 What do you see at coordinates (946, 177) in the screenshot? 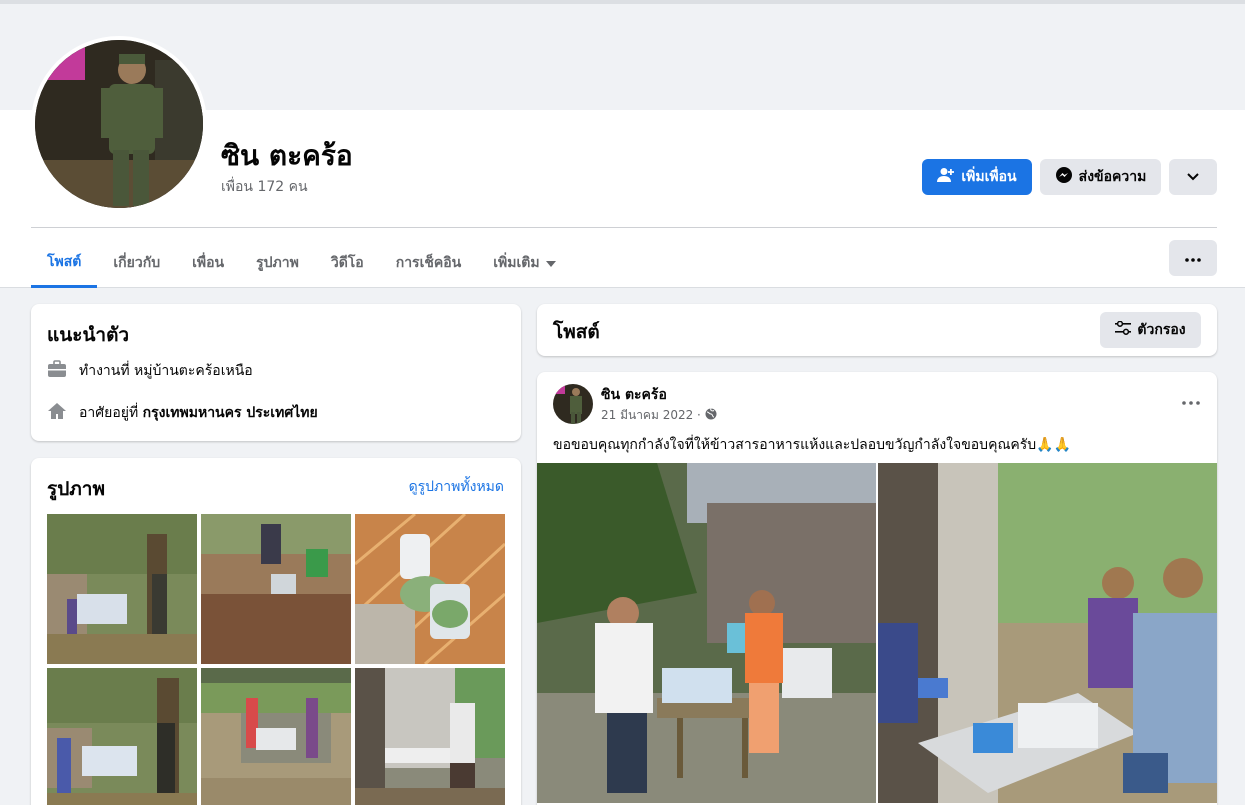
I see `add-person-icon` at bounding box center [946, 177].